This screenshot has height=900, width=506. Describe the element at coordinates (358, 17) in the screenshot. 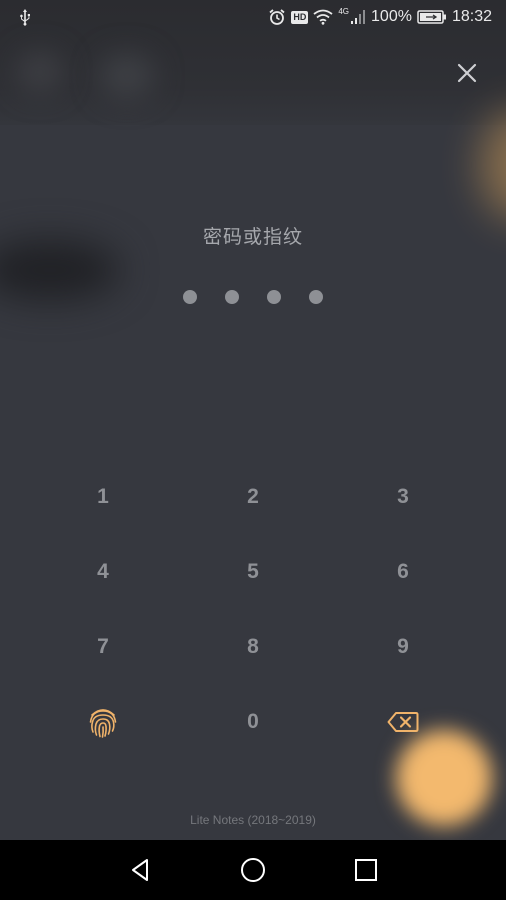

I see `signal-icon` at that location.